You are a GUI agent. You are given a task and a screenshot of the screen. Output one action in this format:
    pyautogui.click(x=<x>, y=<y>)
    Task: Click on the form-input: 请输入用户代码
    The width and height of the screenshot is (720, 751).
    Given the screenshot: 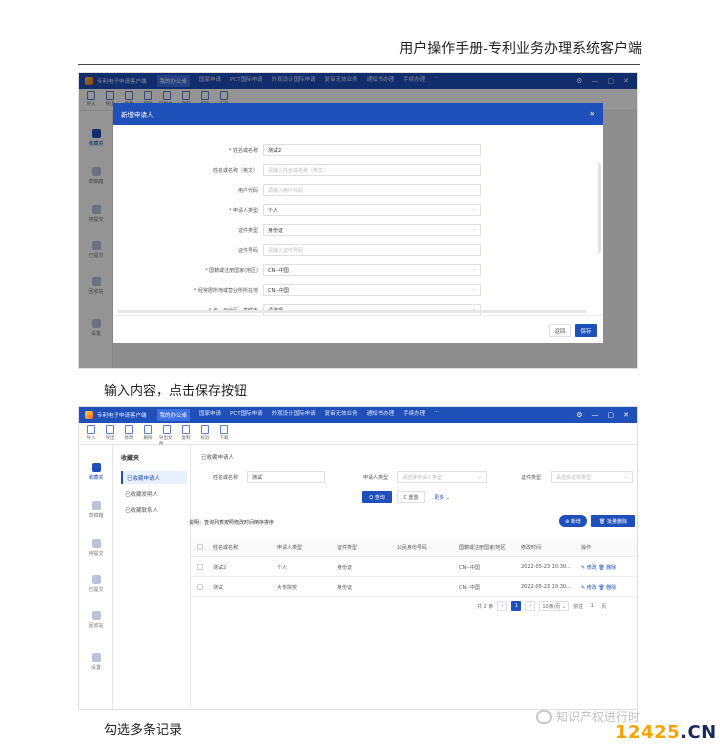 What is the action you would take?
    pyautogui.click(x=372, y=190)
    